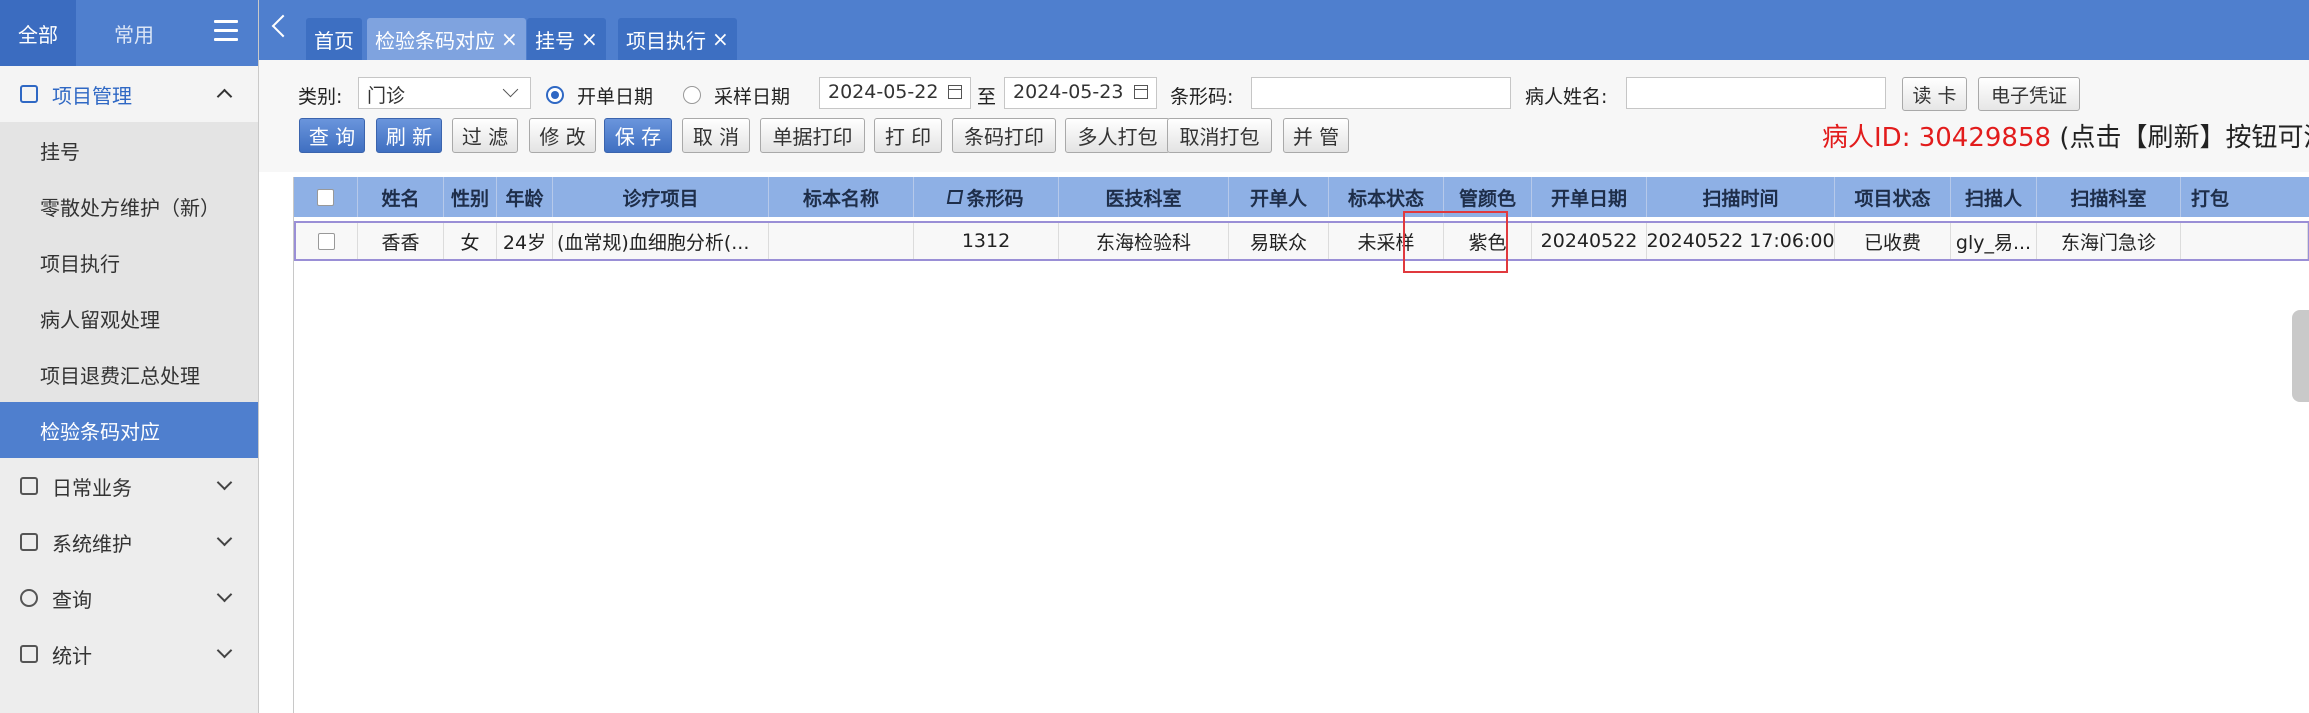 The height and width of the screenshot is (713, 2309). Describe the element at coordinates (72, 599) in the screenshot. I see `nav-group-label: 查询` at that location.